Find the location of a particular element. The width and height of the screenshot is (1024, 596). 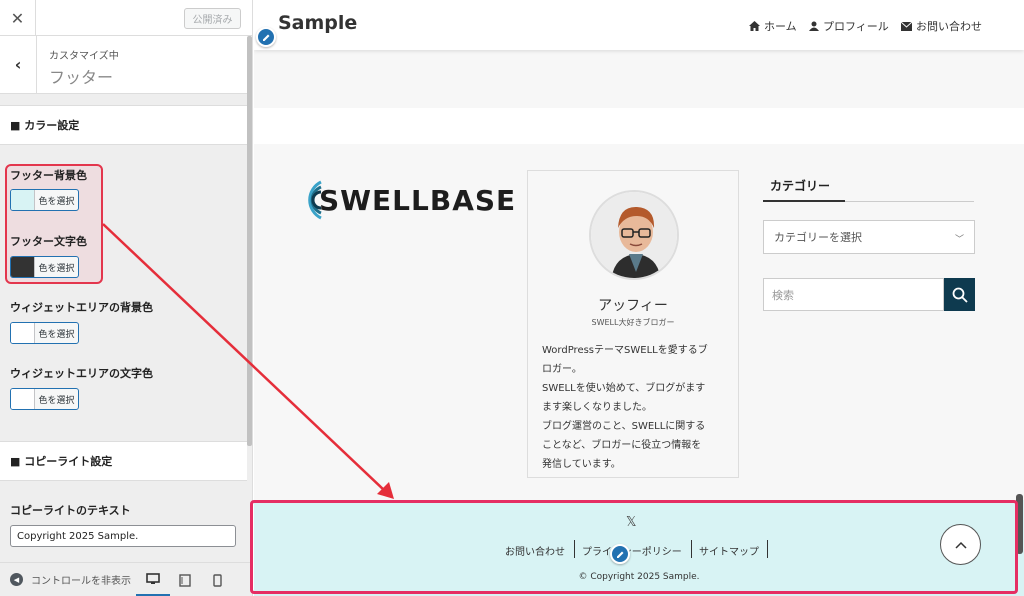

category-select-value: カテゴリーを選択 is located at coordinates (818, 237).